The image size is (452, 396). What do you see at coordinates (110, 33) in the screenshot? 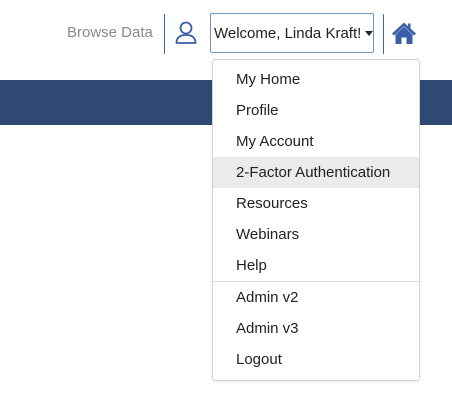
I see `browse-data-link: Browse Data` at bounding box center [110, 33].